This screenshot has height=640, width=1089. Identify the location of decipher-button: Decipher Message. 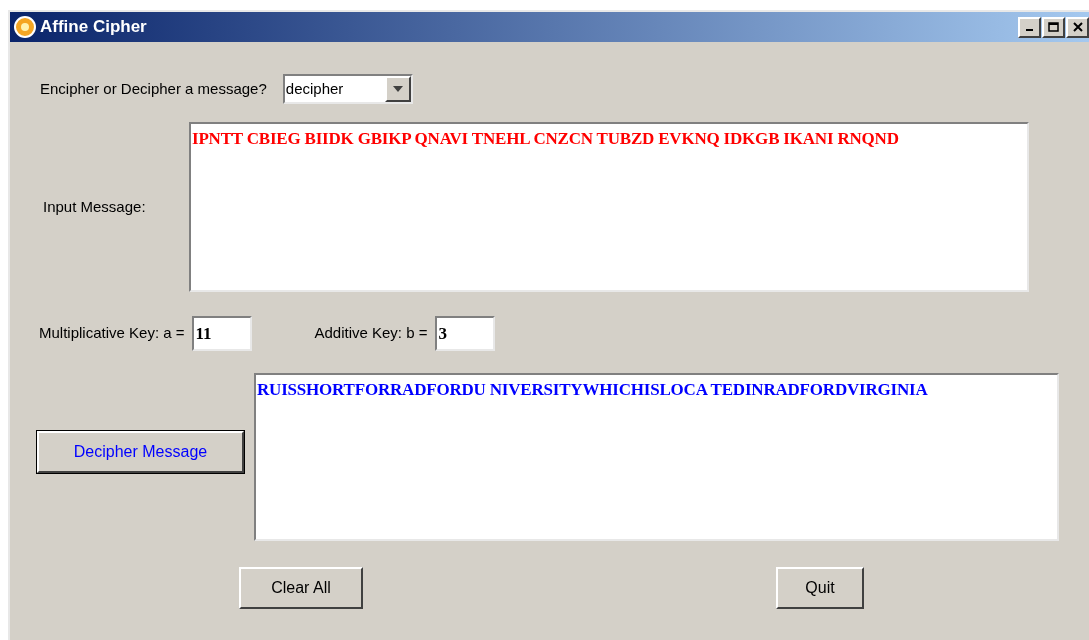
(140, 452).